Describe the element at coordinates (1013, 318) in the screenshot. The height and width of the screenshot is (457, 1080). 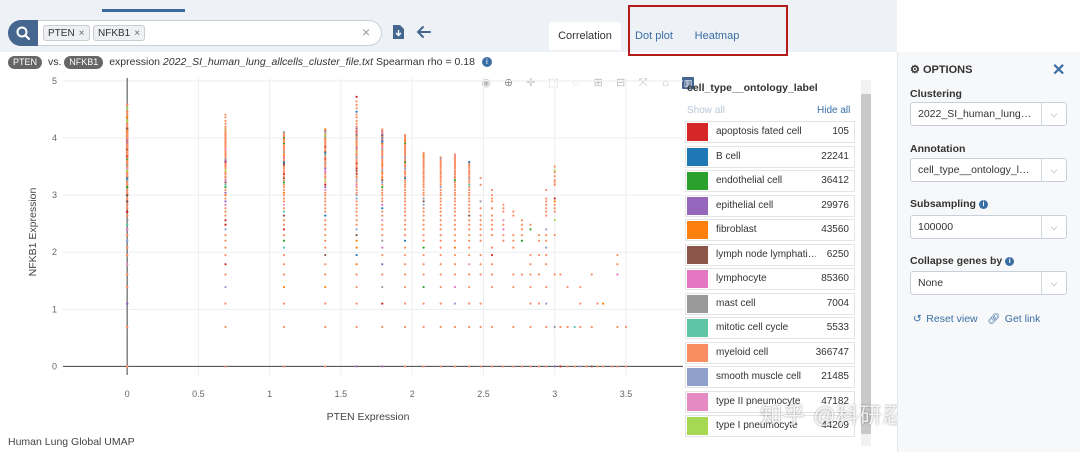
I see `get-link-link: 🔗︎ Get link` at that location.